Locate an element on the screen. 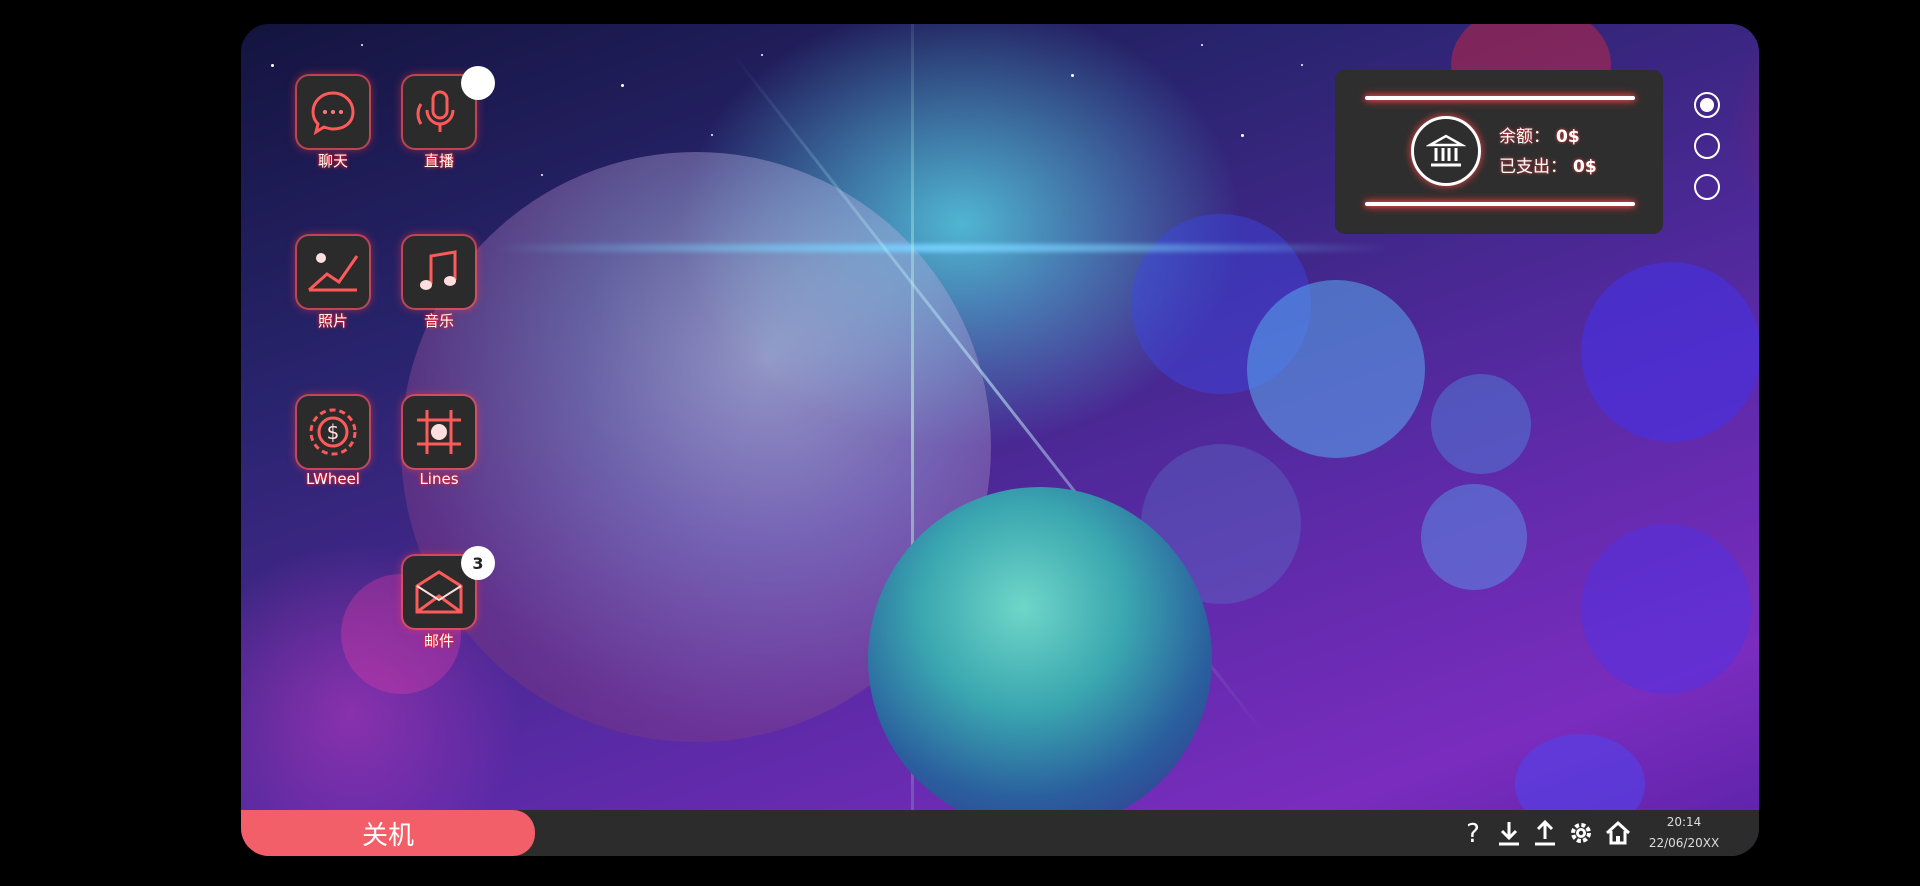 The height and width of the screenshot is (886, 1920). spent-row: 已支出： 0$ is located at coordinates (1548, 164).